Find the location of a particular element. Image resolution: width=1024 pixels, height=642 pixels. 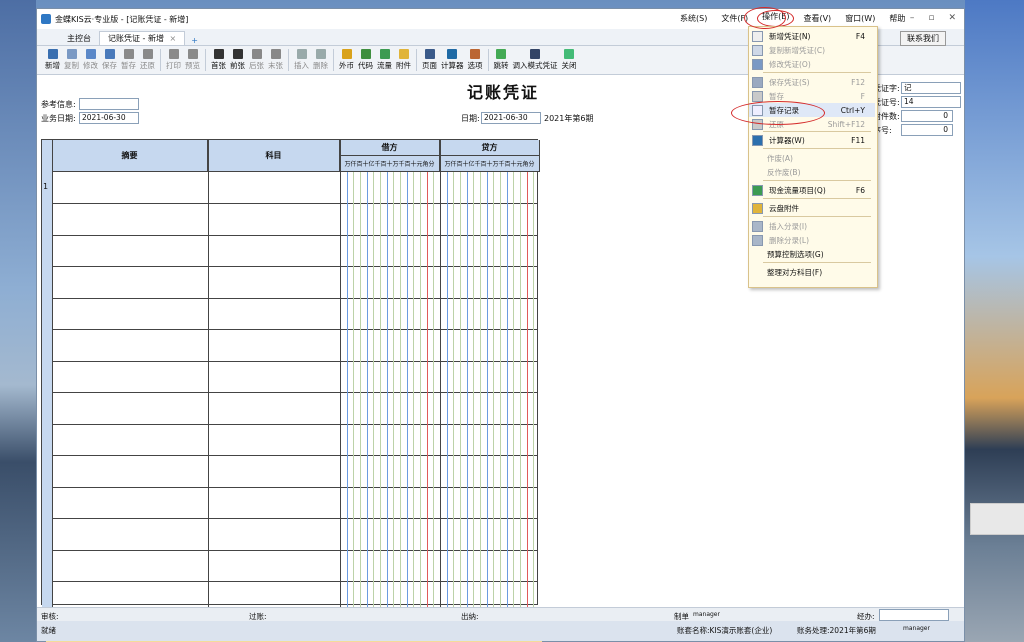

attach-count-input: 0 is located at coordinates (927, 116).